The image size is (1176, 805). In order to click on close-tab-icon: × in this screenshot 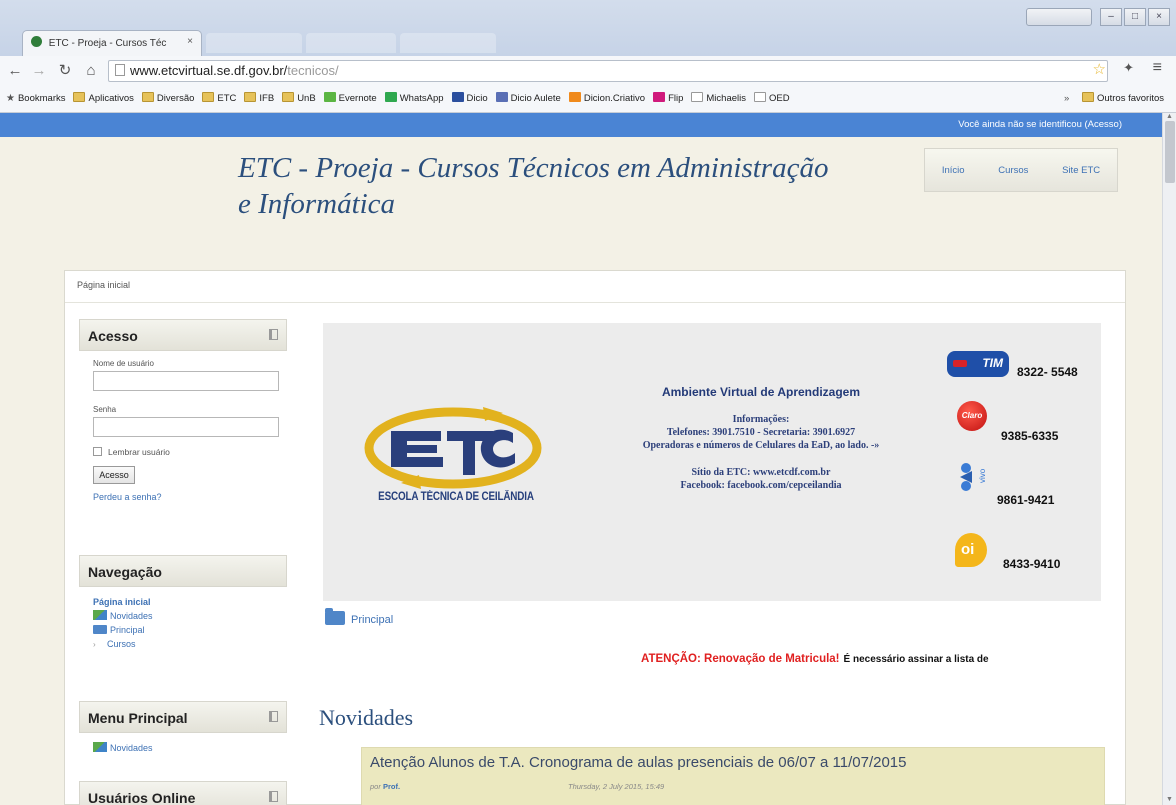, I will do `click(190, 41)`.